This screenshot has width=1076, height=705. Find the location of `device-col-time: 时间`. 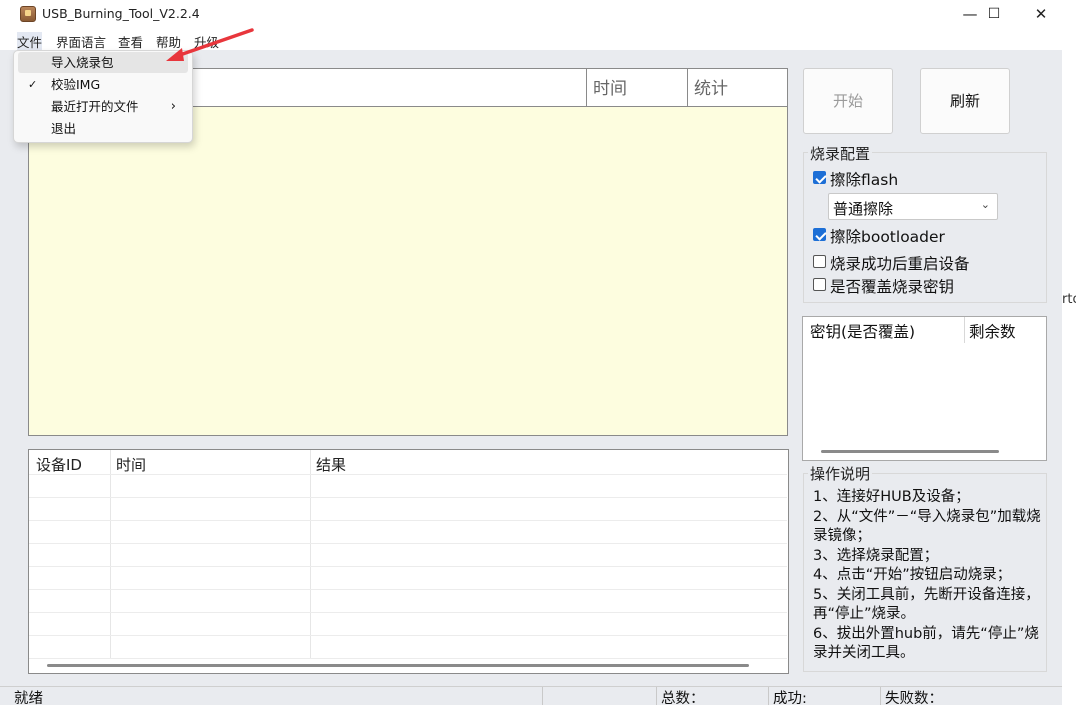

device-col-time: 时间 is located at coordinates (131, 464).